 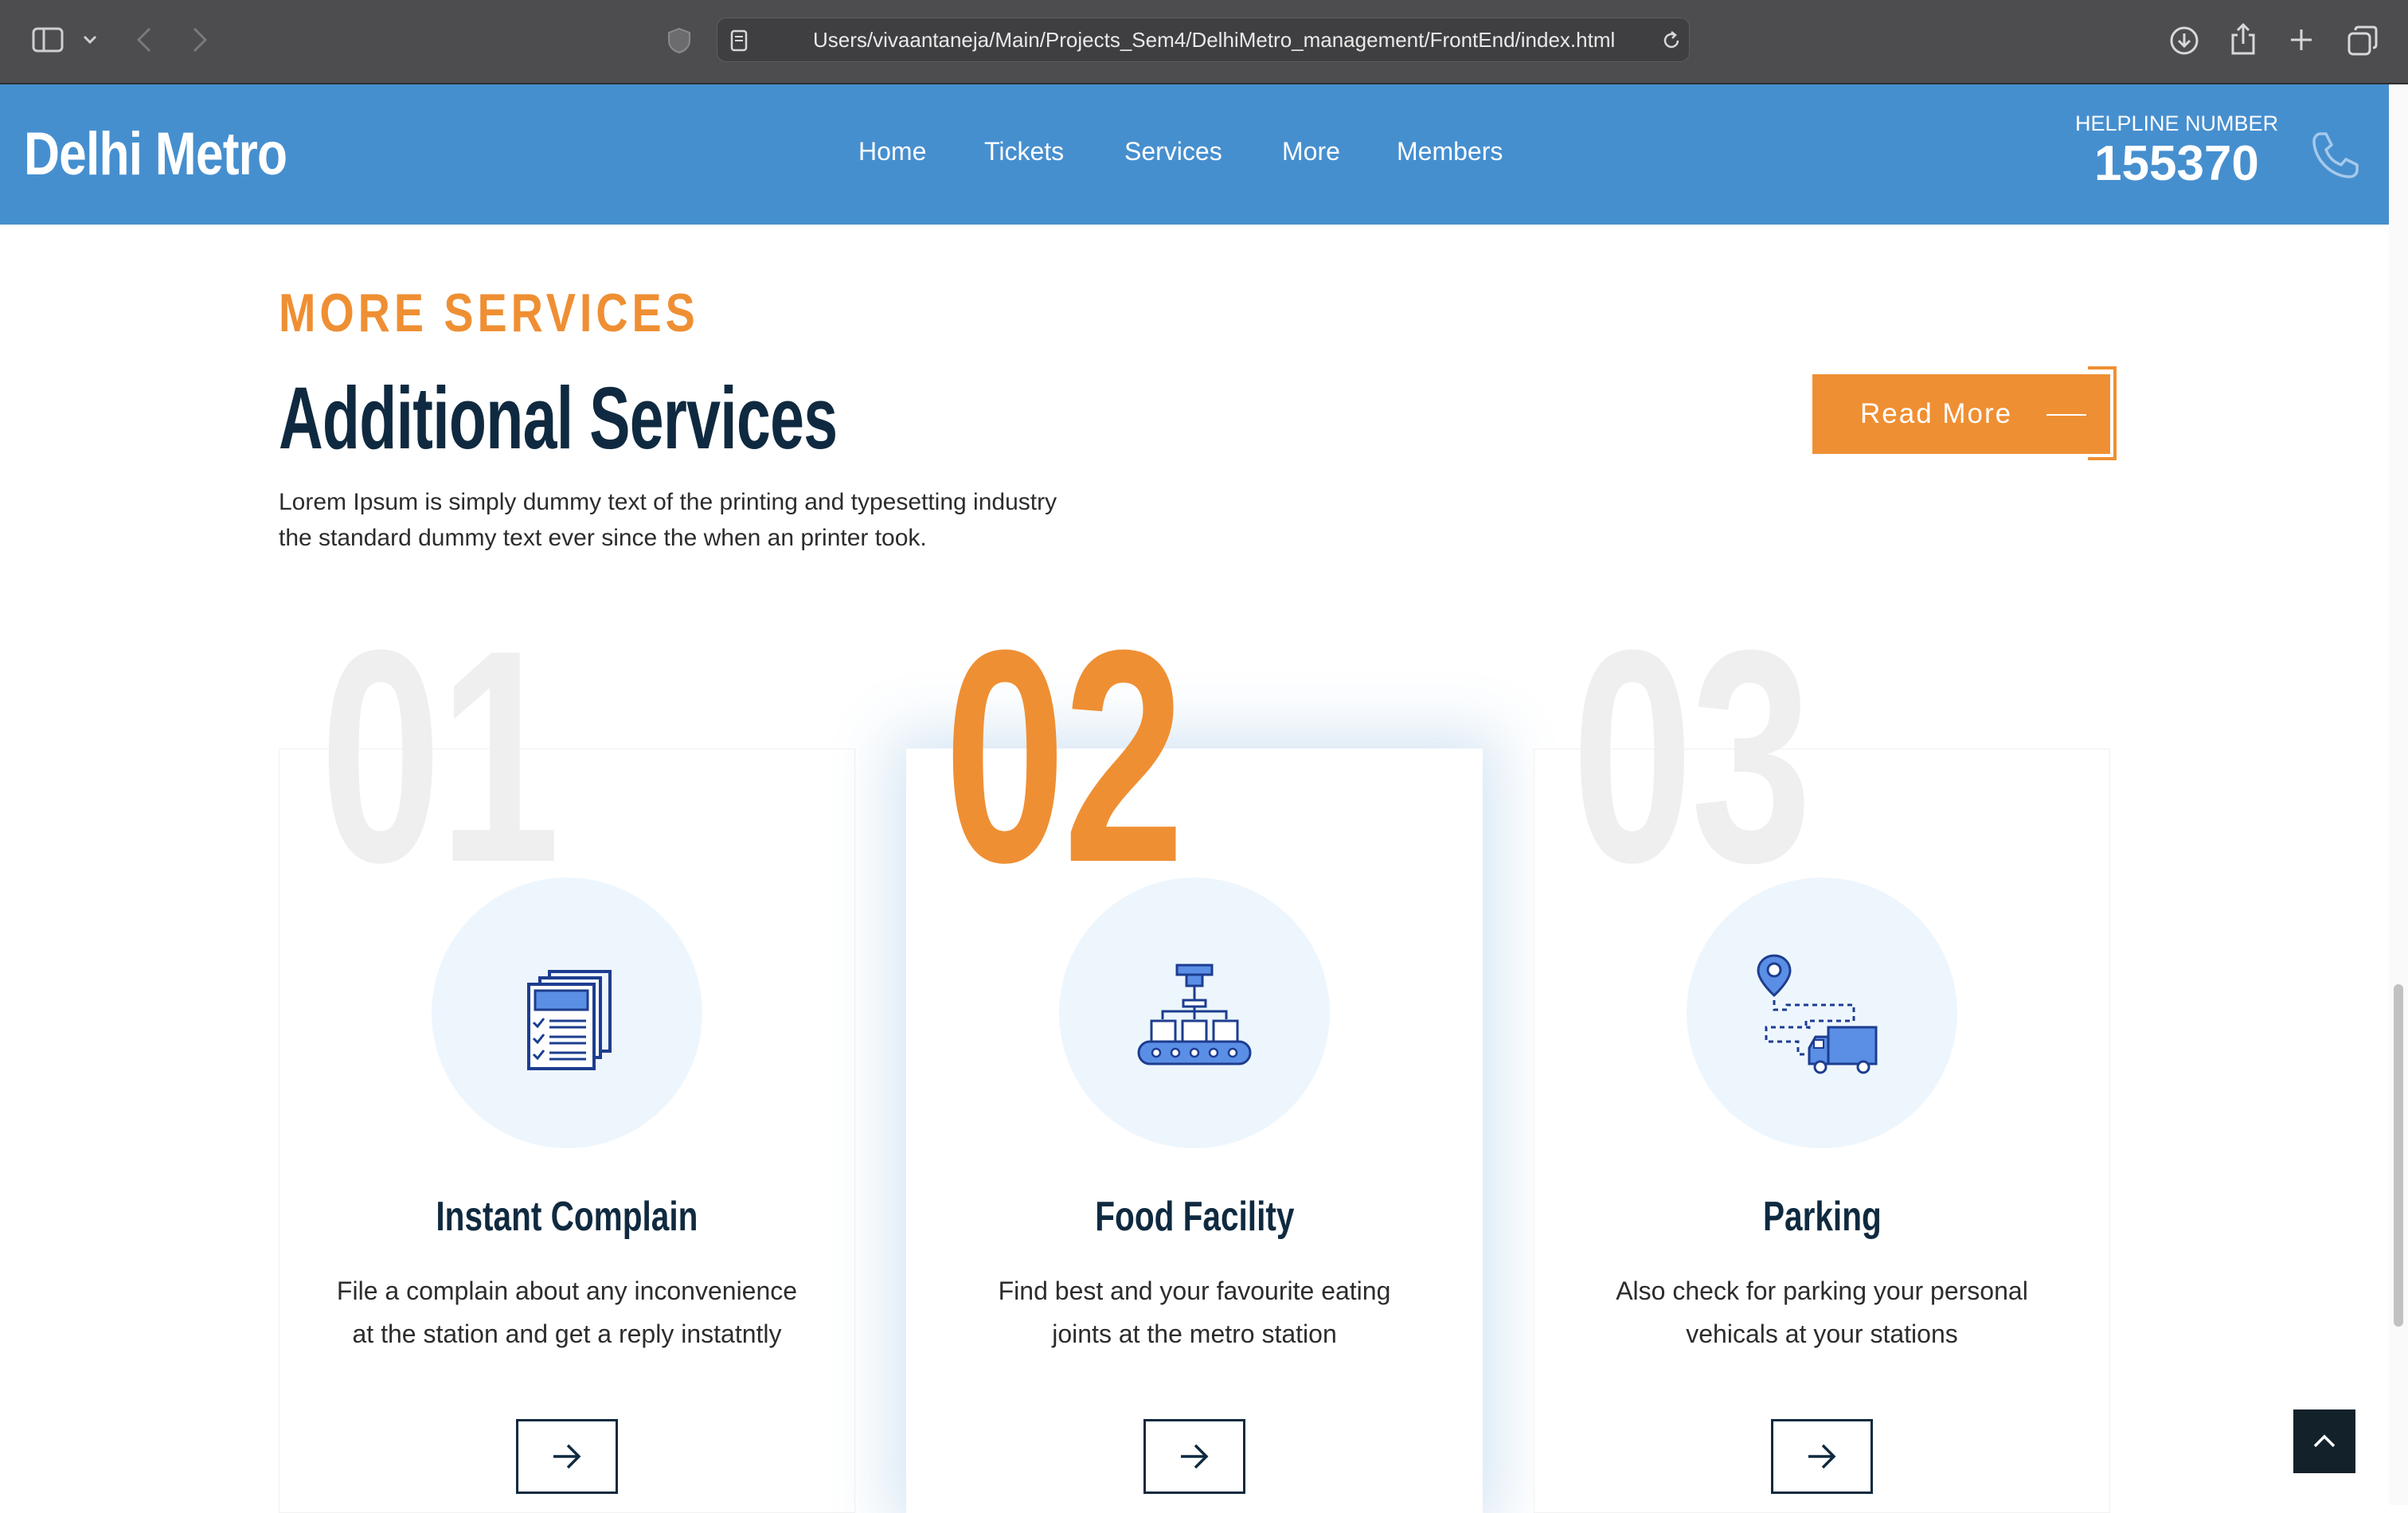 I want to click on card-title-text: Instant Complain, so click(x=567, y=1217).